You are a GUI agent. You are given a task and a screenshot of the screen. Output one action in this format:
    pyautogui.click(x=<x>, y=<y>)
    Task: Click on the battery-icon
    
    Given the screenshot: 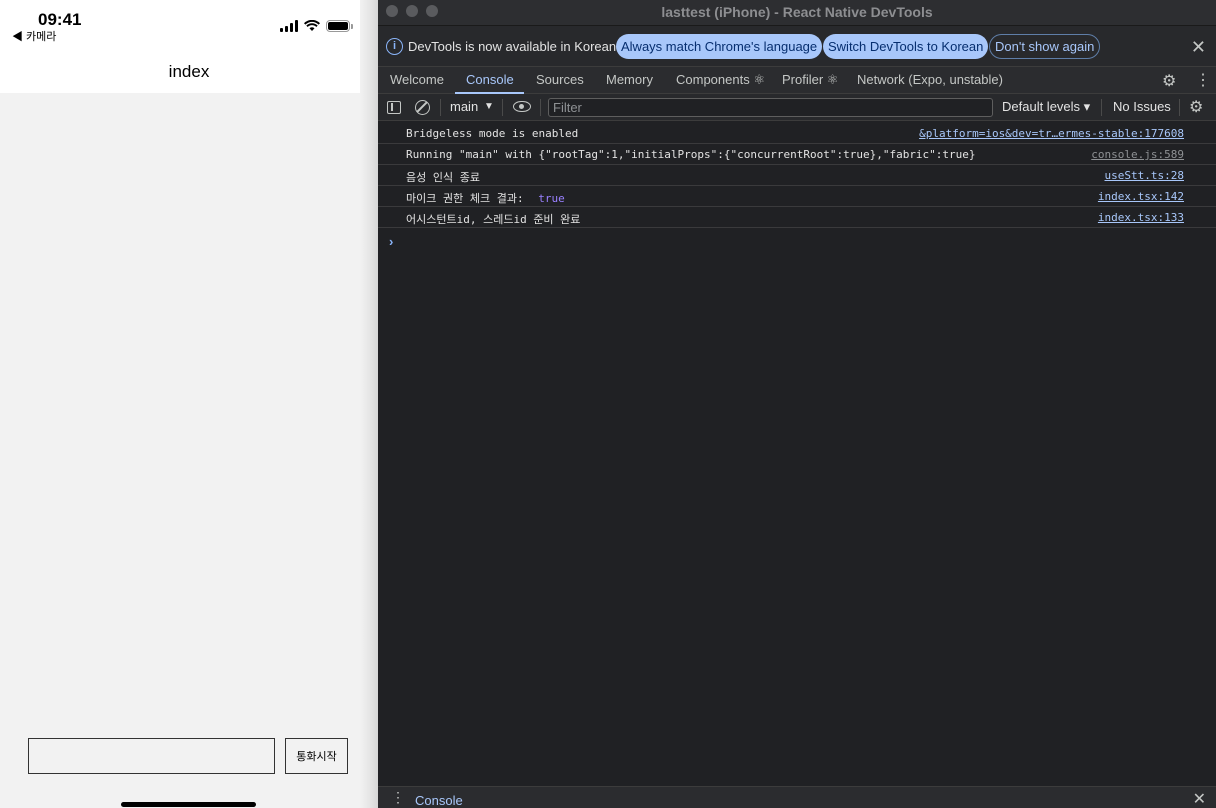 What is the action you would take?
    pyautogui.click(x=339, y=26)
    